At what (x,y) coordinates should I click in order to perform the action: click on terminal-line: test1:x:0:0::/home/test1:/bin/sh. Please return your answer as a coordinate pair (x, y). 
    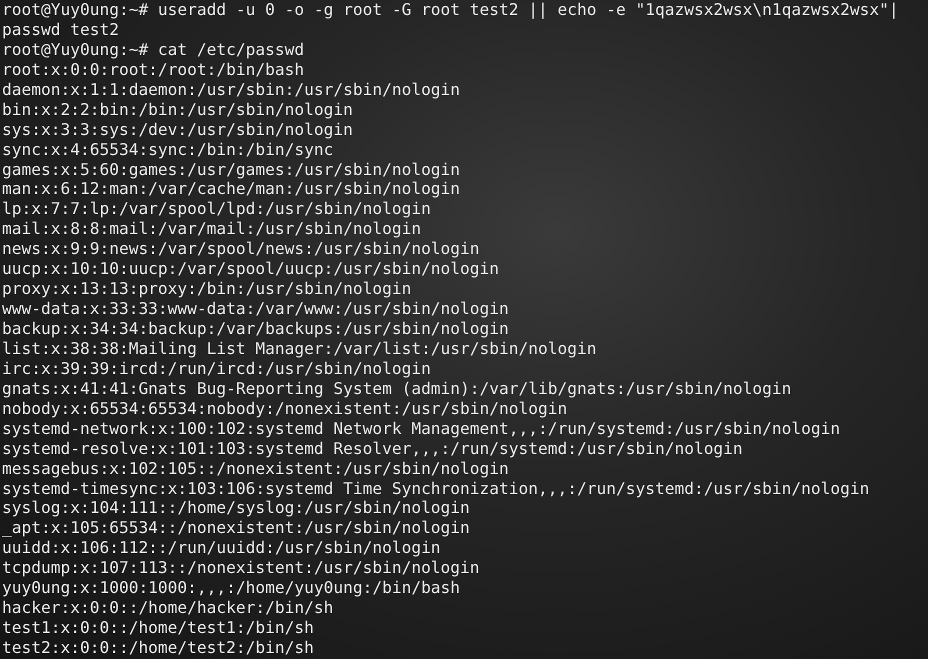
    Looking at the image, I should click on (158, 628).